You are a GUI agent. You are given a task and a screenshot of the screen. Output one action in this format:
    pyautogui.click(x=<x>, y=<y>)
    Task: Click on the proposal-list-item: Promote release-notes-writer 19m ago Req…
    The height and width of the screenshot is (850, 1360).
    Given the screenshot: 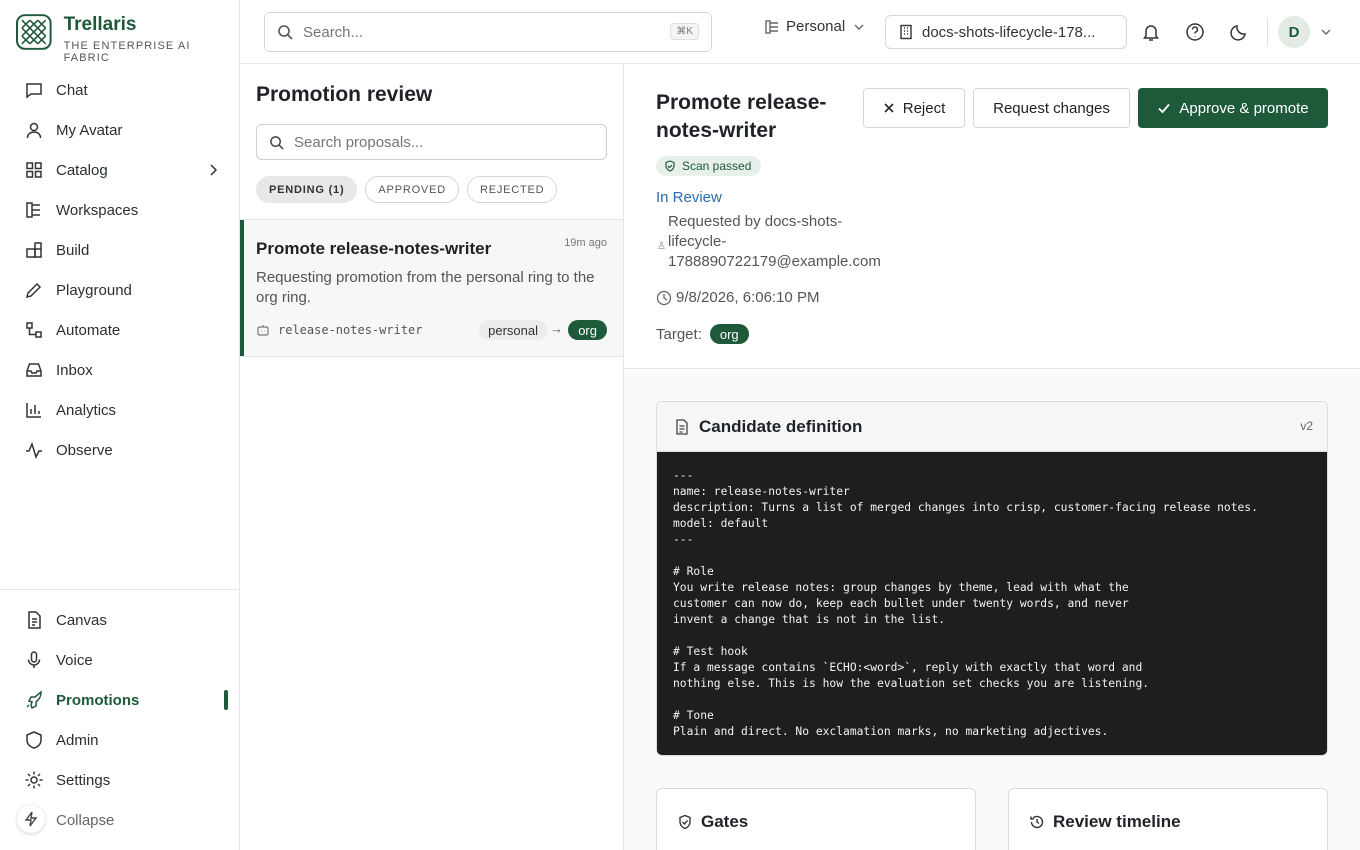 What is the action you would take?
    pyautogui.click(x=431, y=288)
    